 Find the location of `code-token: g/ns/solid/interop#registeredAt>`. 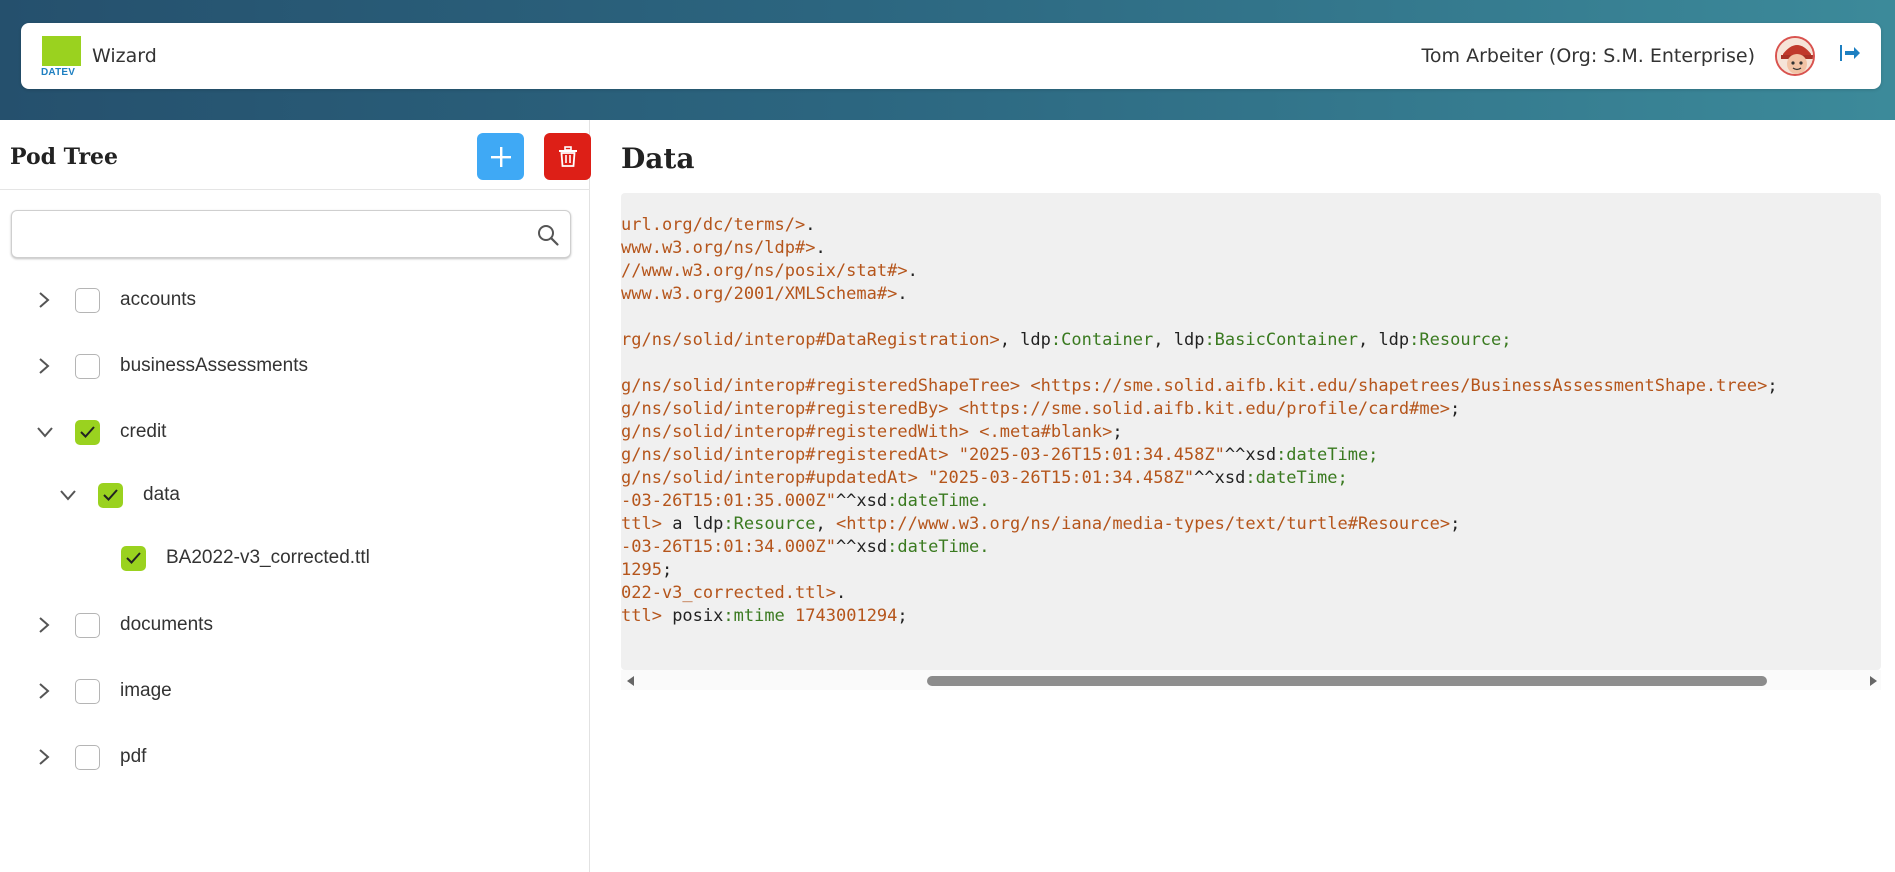

code-token: g/ns/solid/interop#registeredAt> is located at coordinates (785, 455).